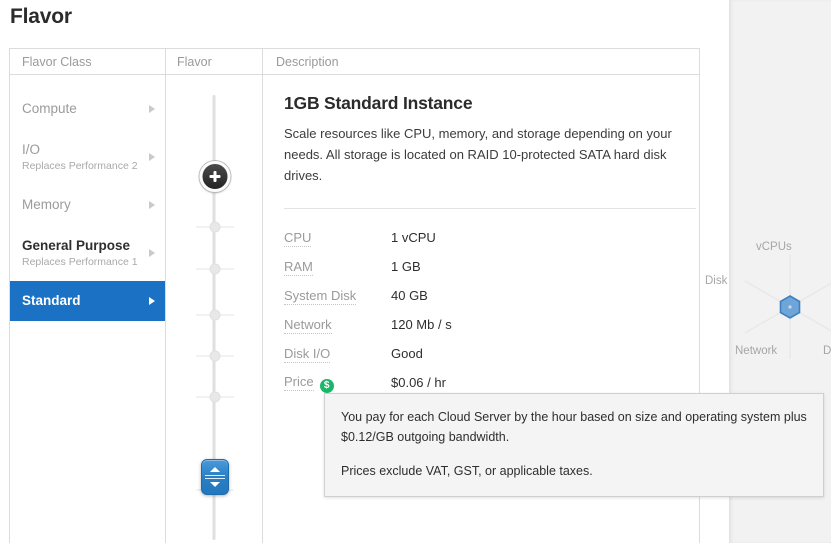  I want to click on column-header-description: Description, so click(307, 62).